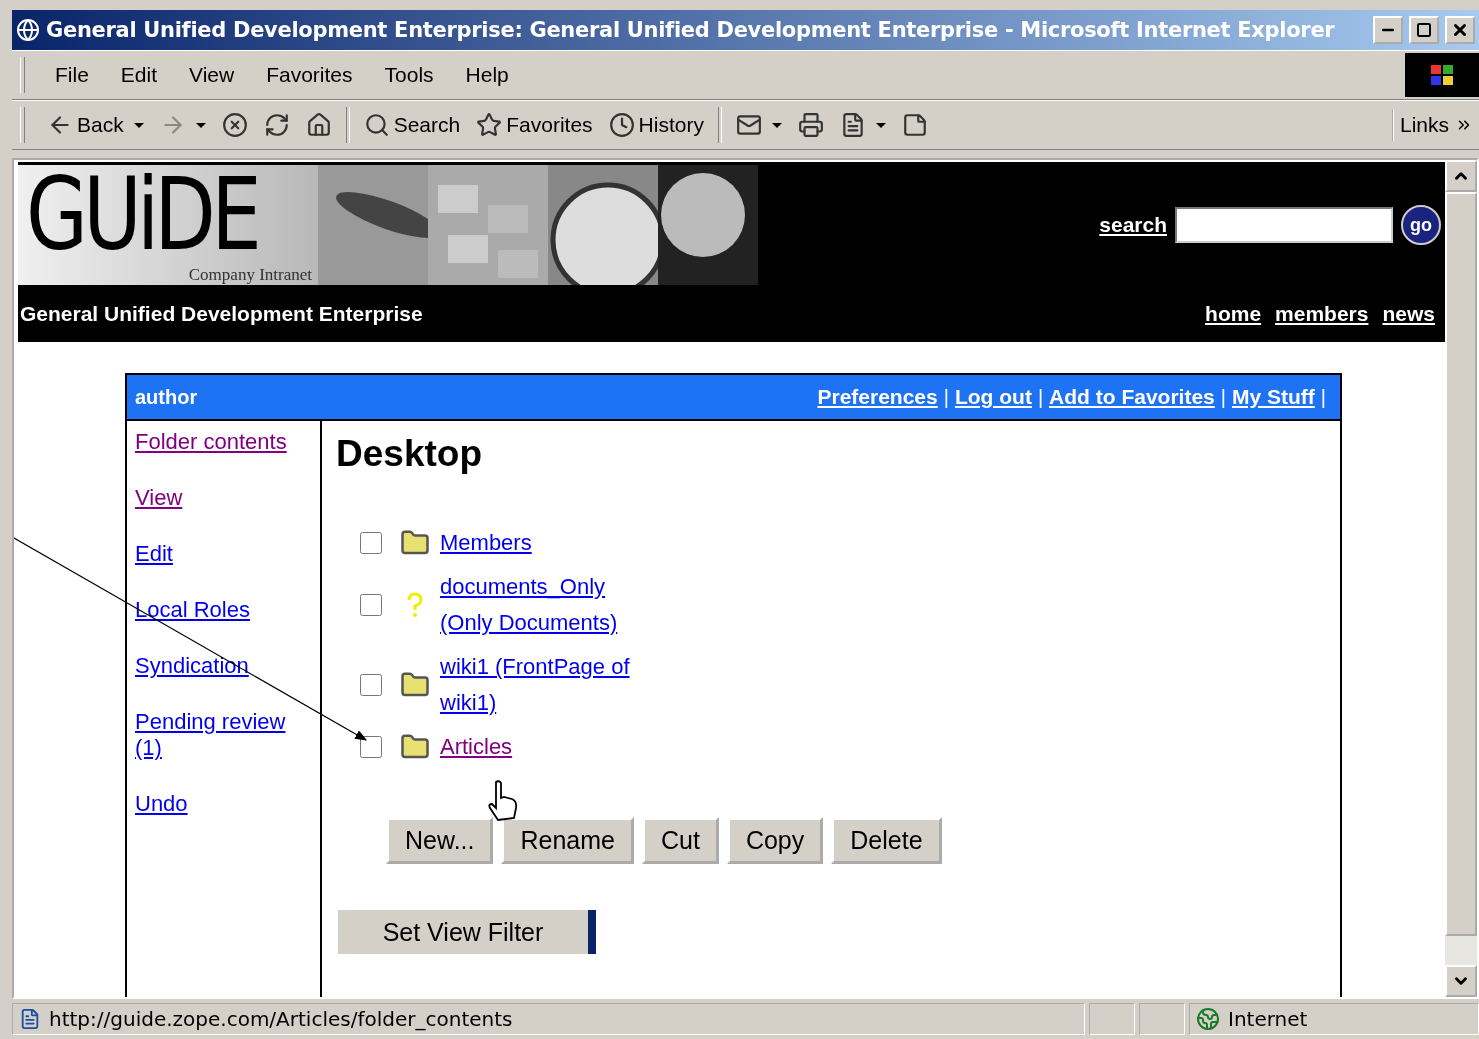 The image size is (1479, 1039). I want to click on close-icon, so click(1460, 30).